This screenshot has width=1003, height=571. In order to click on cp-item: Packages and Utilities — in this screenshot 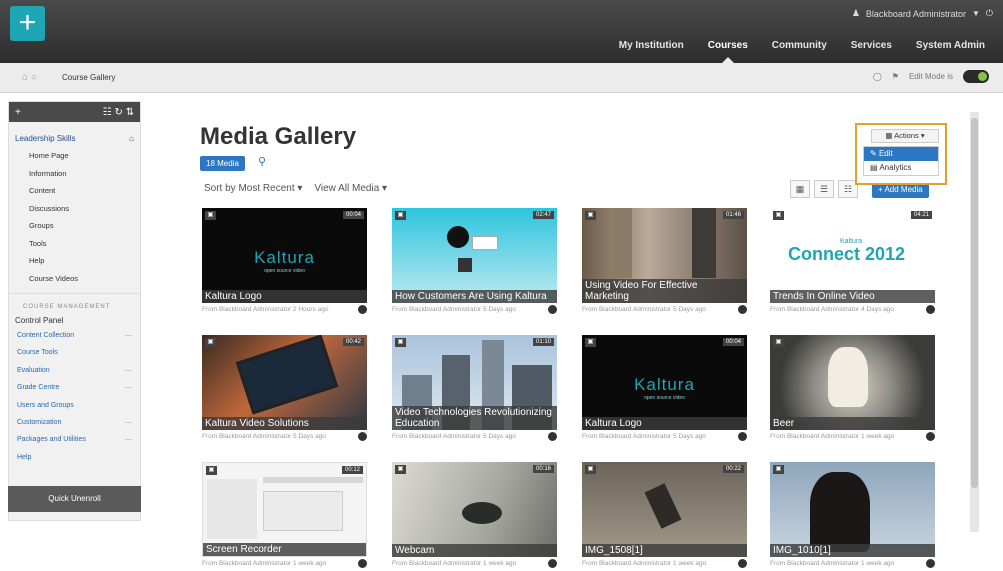, I will do `click(78, 439)`.